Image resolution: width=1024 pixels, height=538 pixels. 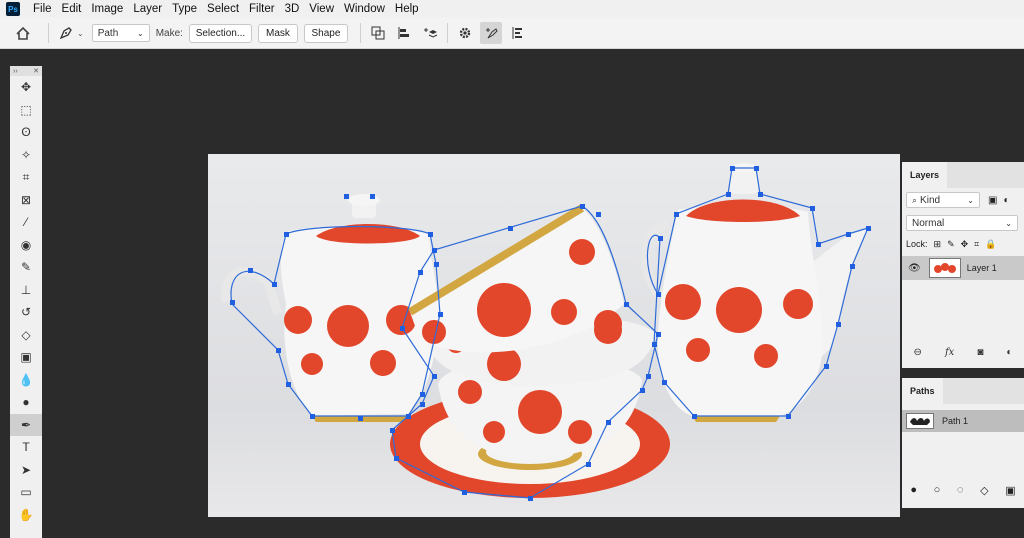 I want to click on tab-paths: Paths, so click(x=922, y=391).